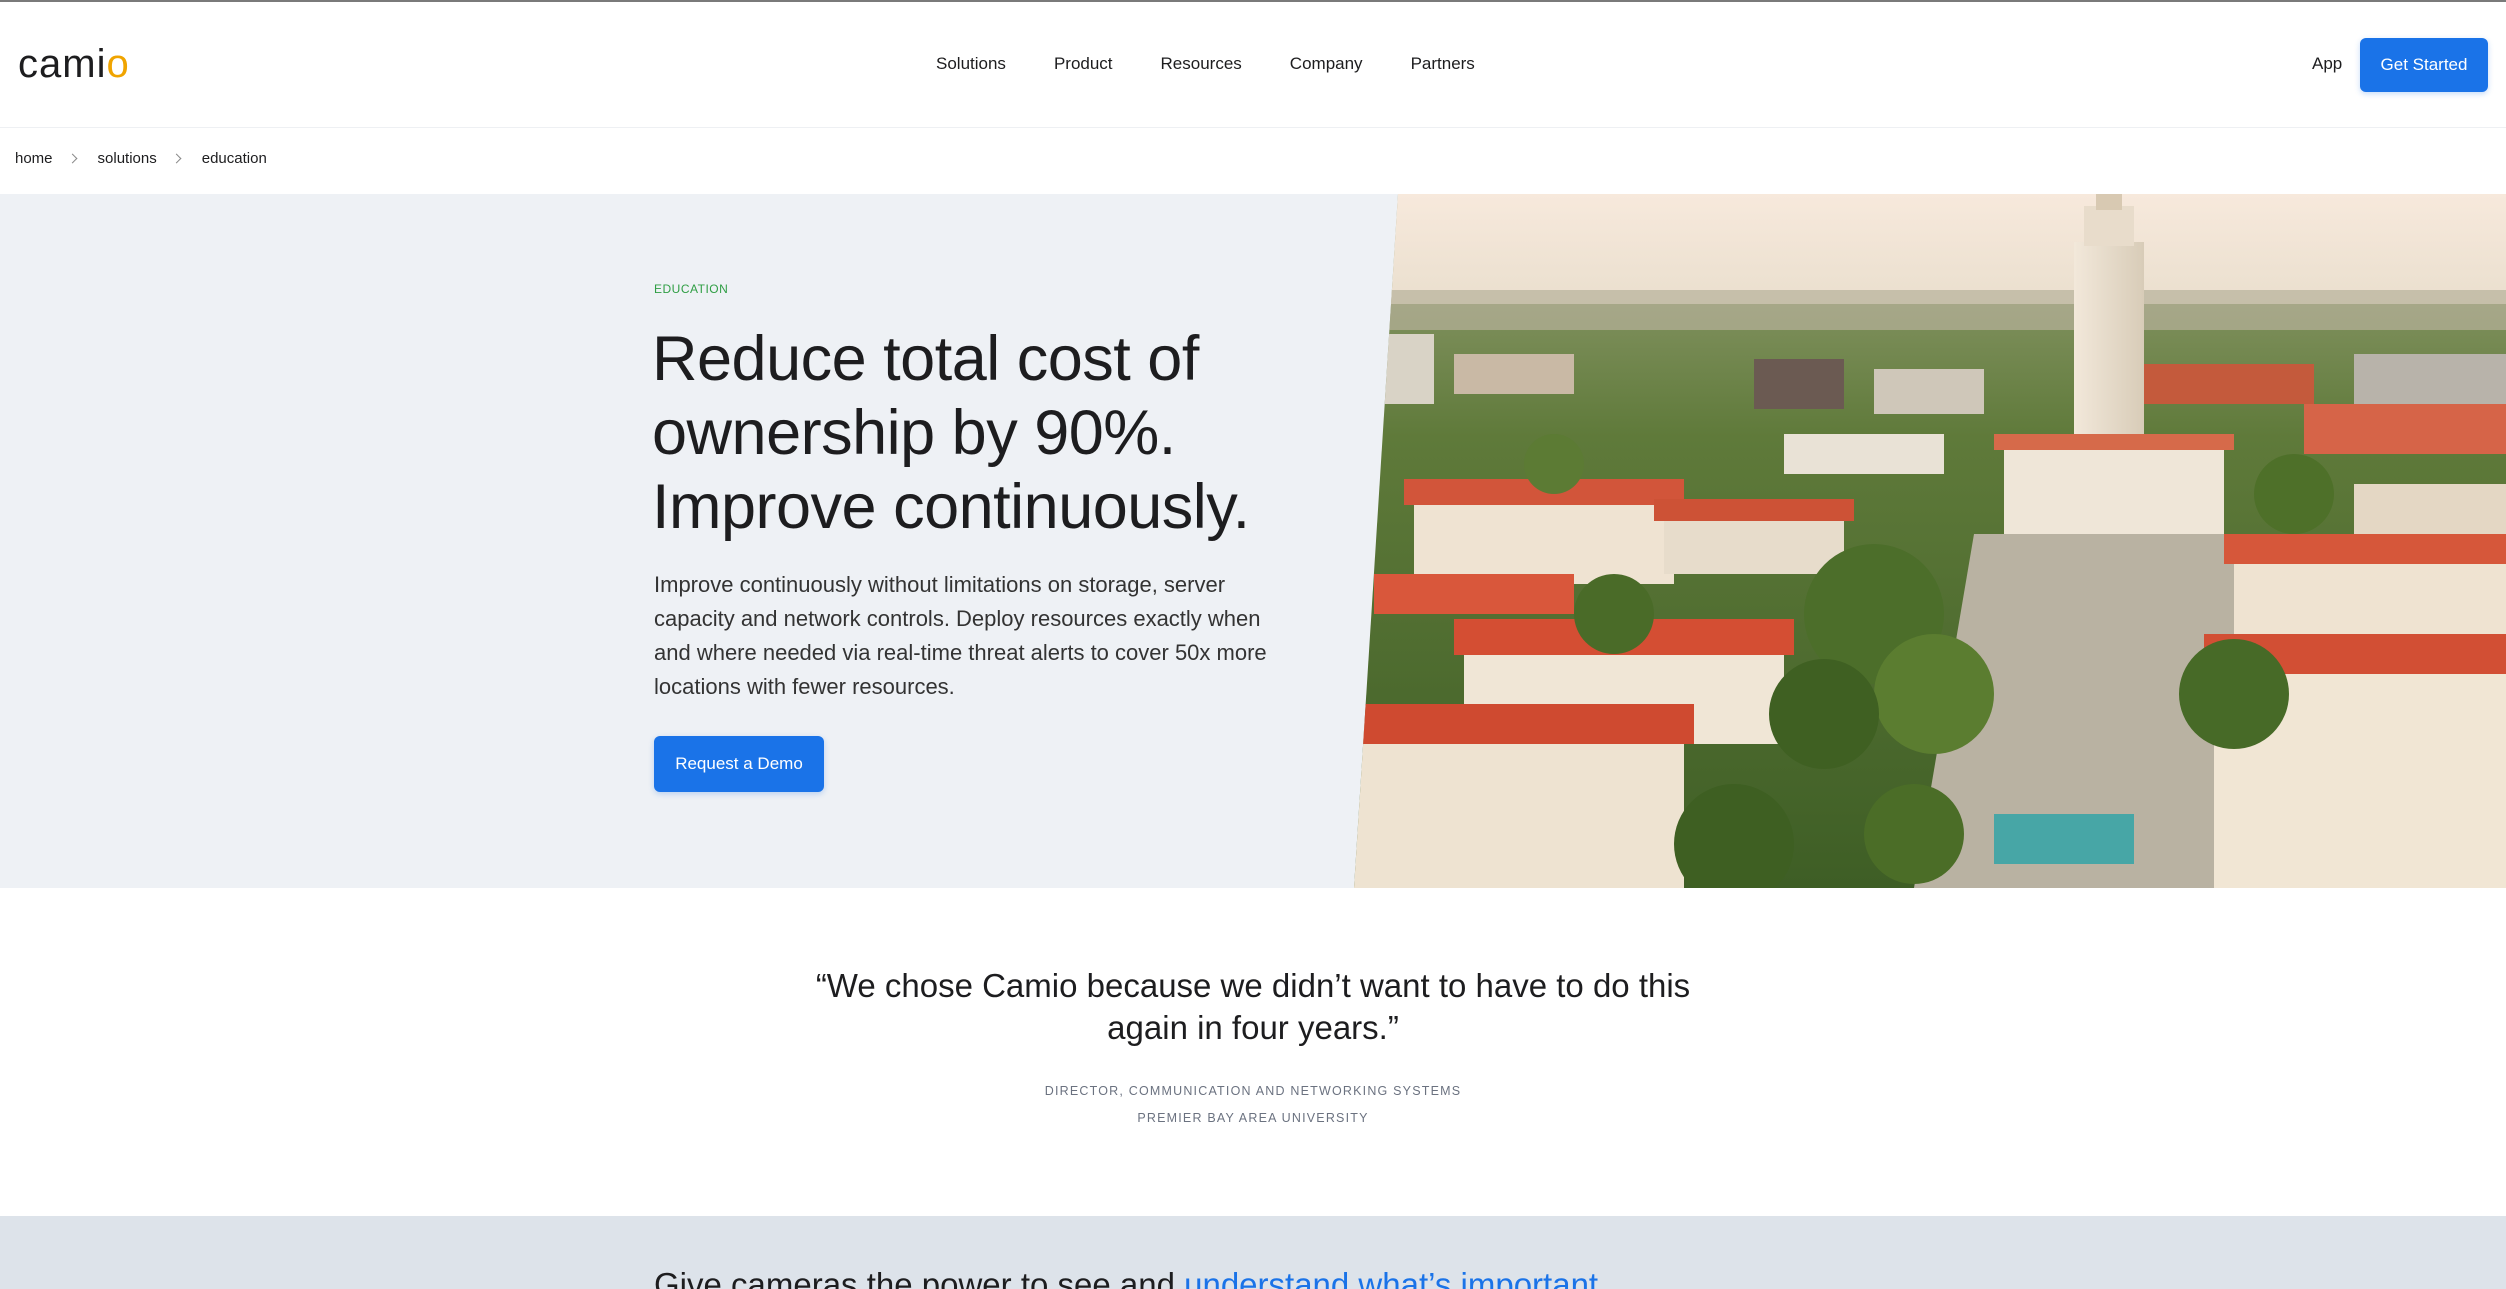 The image size is (2506, 1289). I want to click on breadcrumb-home: home, so click(34, 158).